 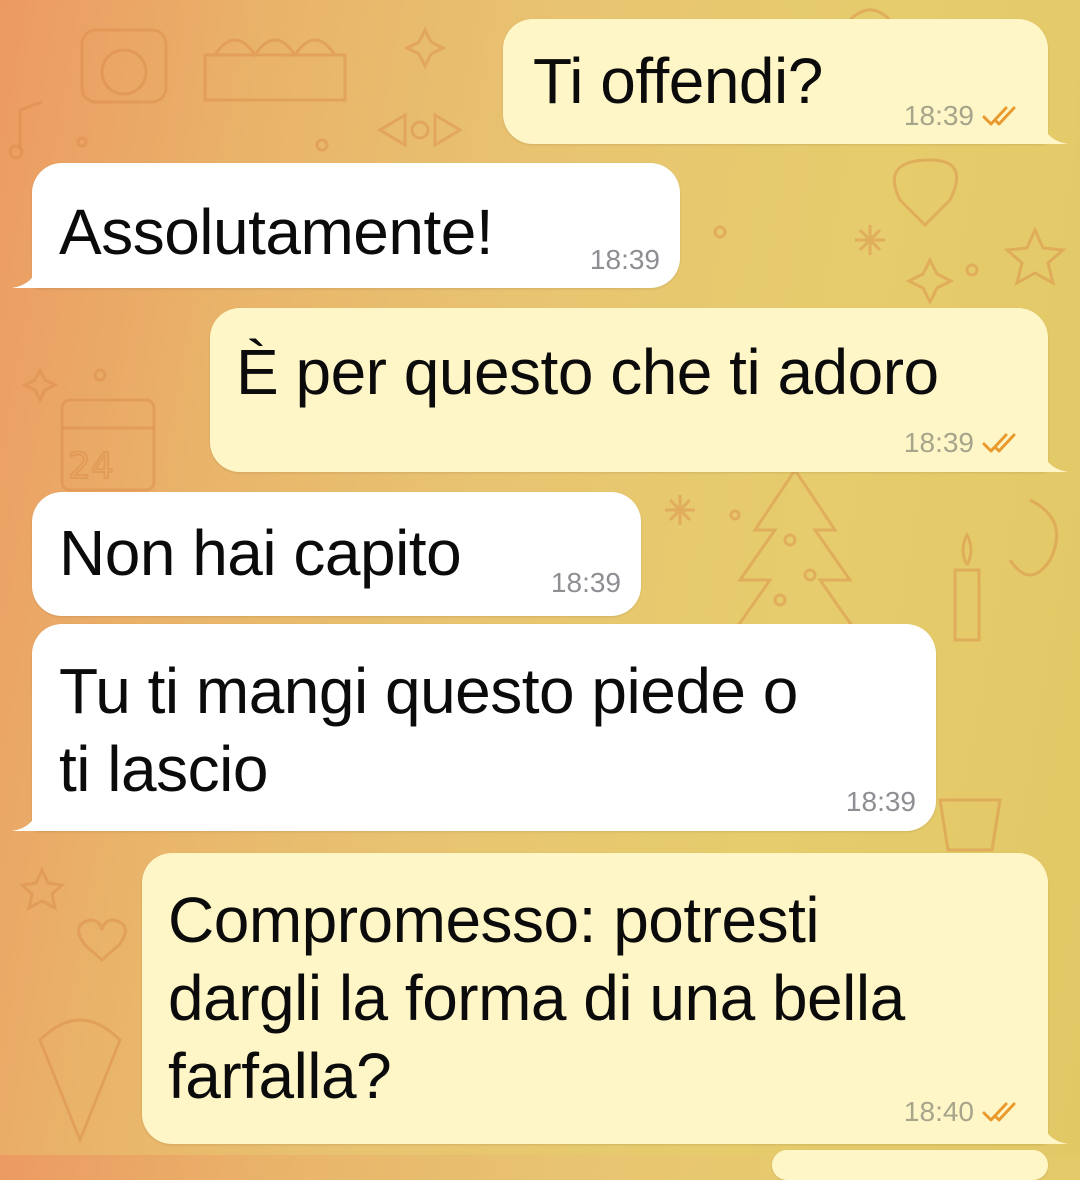 What do you see at coordinates (428, 730) in the screenshot?
I see `message-text: Tu ti mangi questo piede o ti lascio` at bounding box center [428, 730].